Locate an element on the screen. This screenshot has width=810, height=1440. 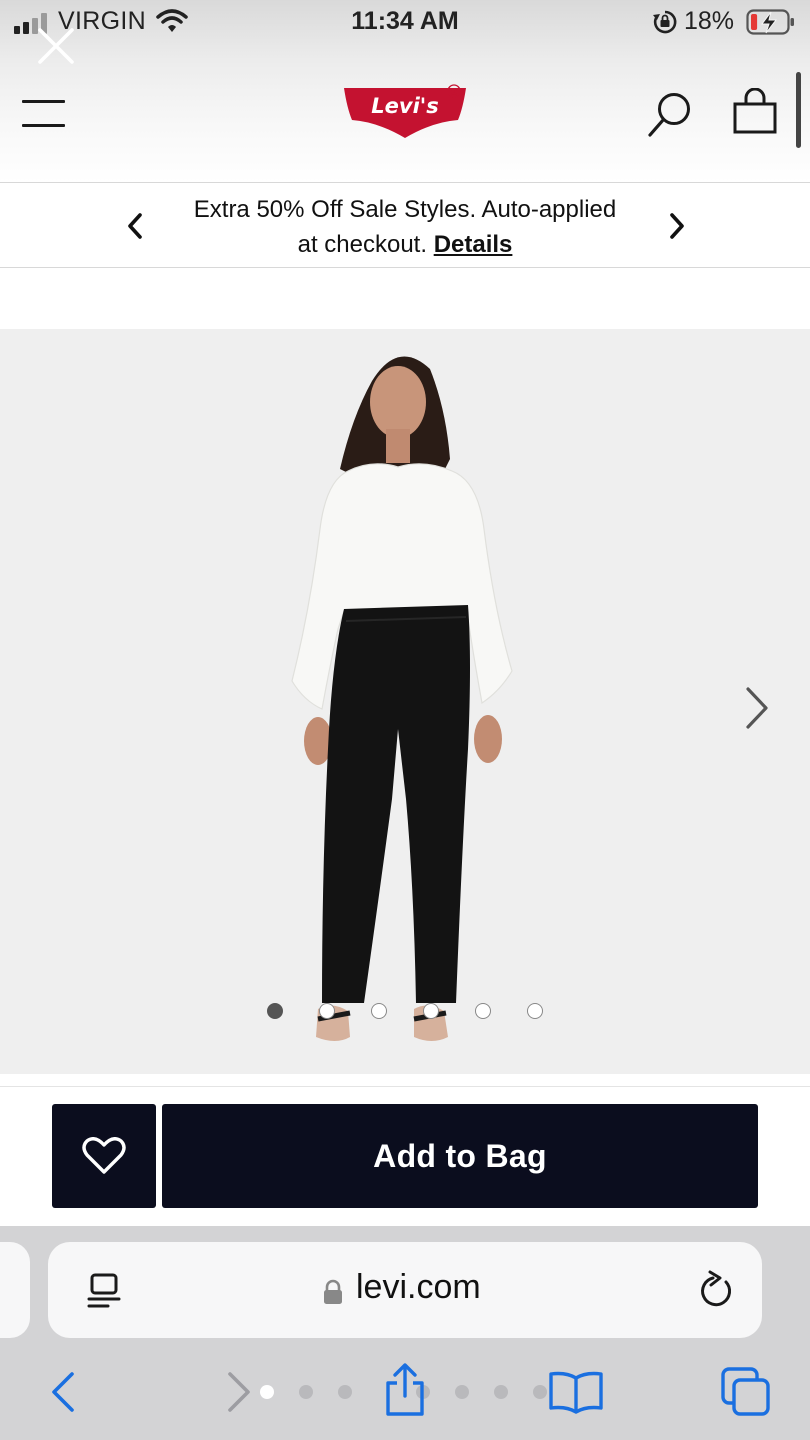
registered-mark: ® is located at coordinates (454, 93).